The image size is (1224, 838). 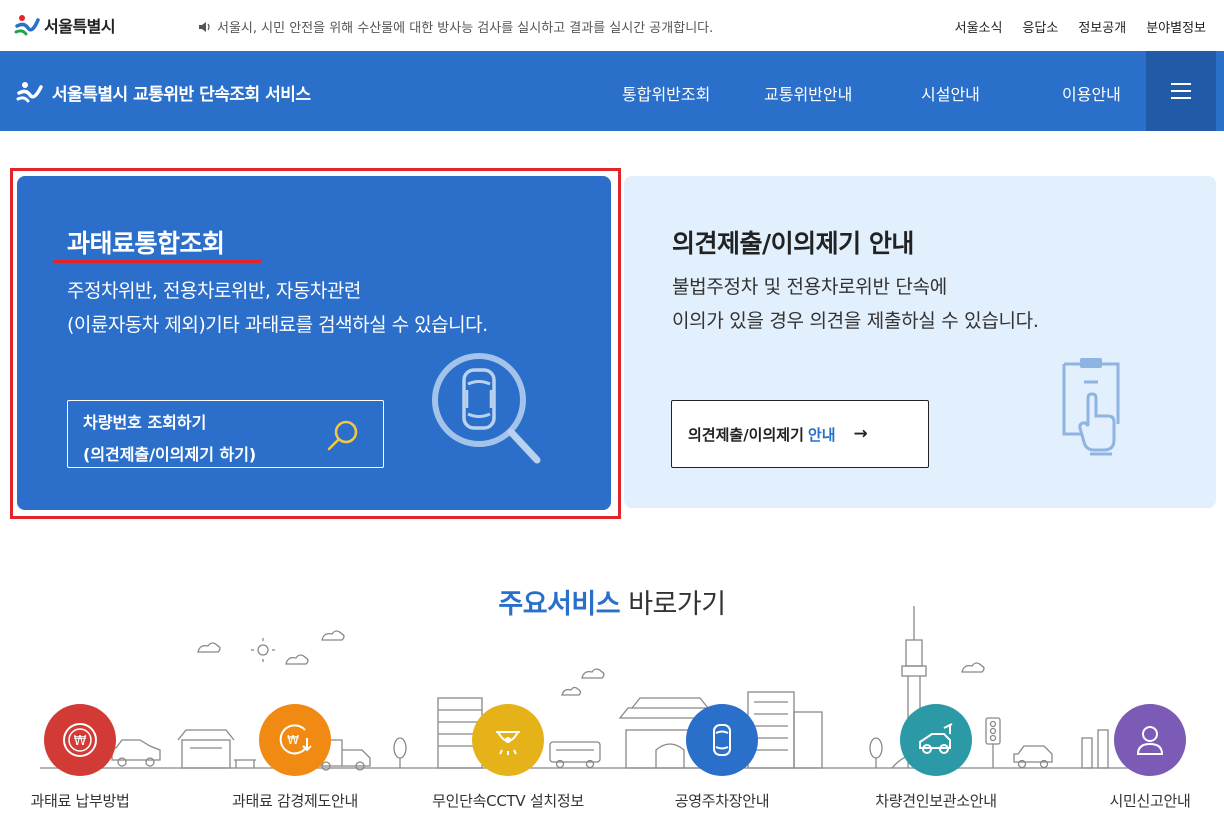 I want to click on util-link-field-info: 분야별정보, so click(x=1176, y=26).